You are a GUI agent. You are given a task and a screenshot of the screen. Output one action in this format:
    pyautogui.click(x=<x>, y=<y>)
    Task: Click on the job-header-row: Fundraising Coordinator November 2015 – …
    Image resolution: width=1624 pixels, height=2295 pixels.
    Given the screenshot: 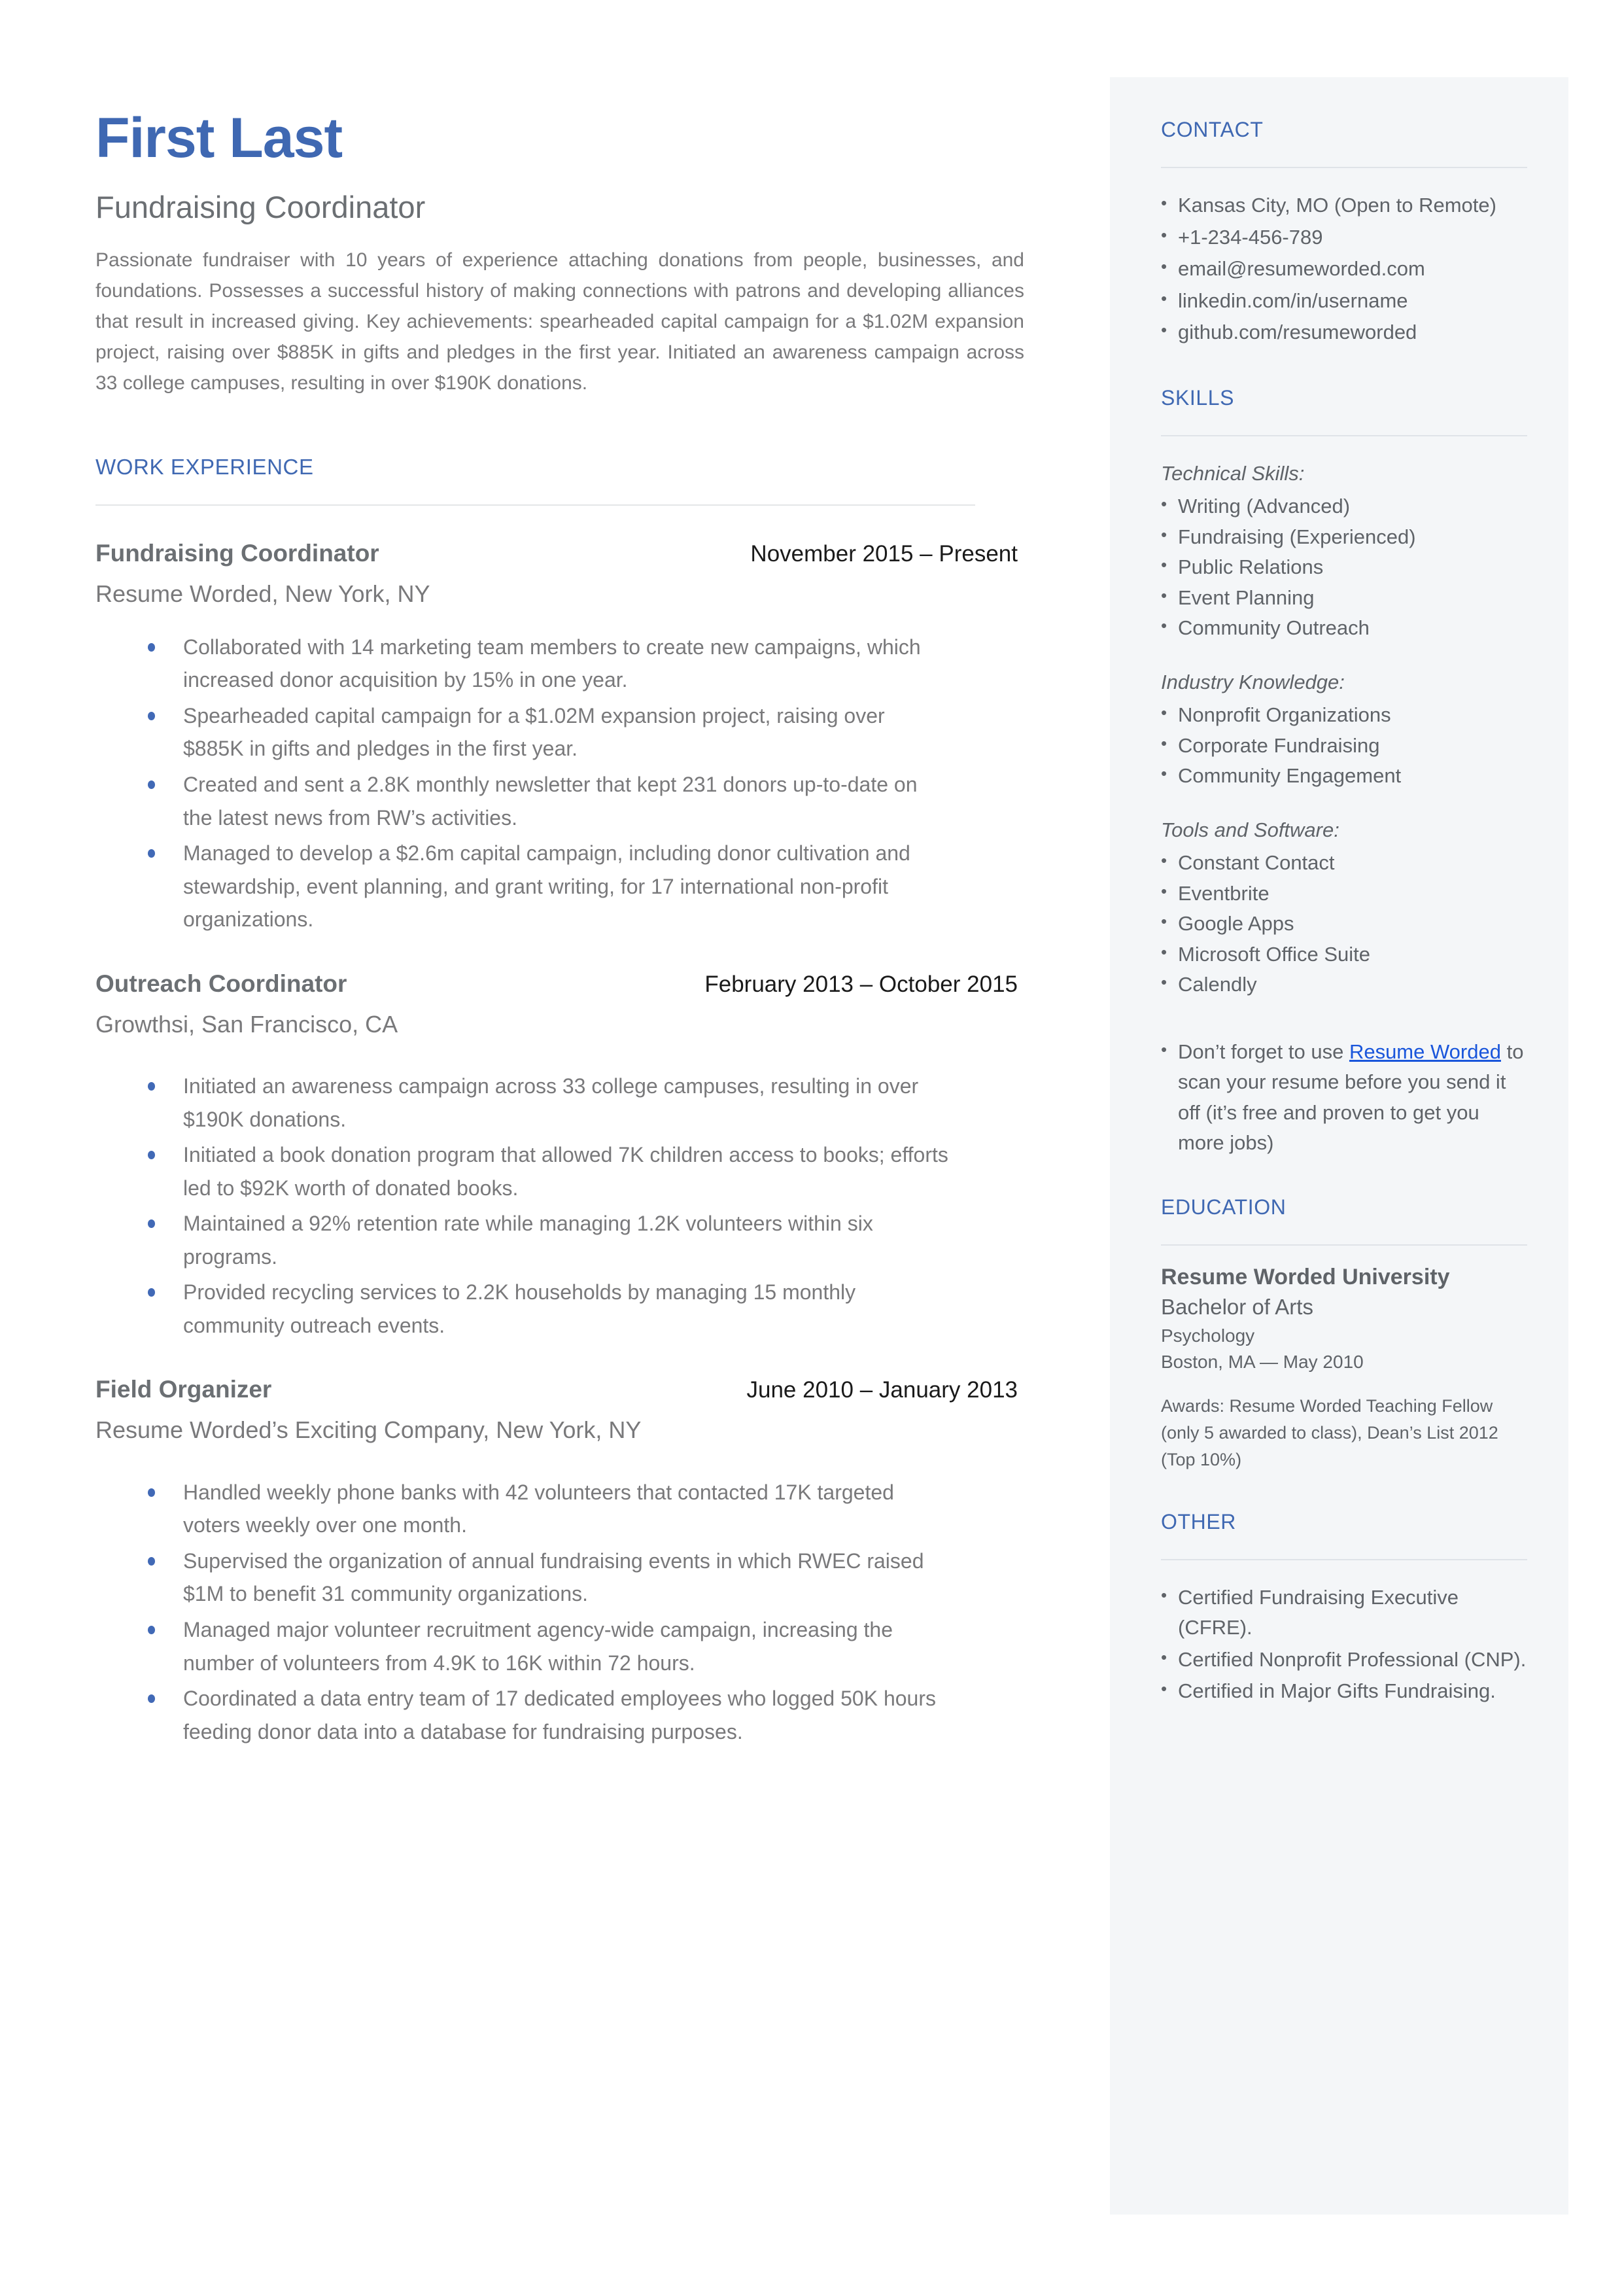 What is the action you would take?
    pyautogui.click(x=559, y=555)
    